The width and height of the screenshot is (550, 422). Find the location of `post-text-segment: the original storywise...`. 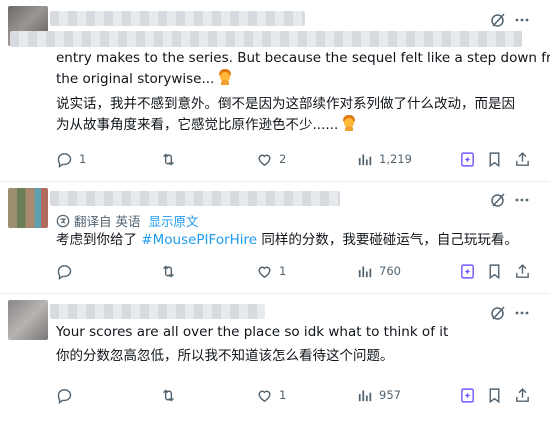

post-text-segment: the original storywise... is located at coordinates (135, 79).